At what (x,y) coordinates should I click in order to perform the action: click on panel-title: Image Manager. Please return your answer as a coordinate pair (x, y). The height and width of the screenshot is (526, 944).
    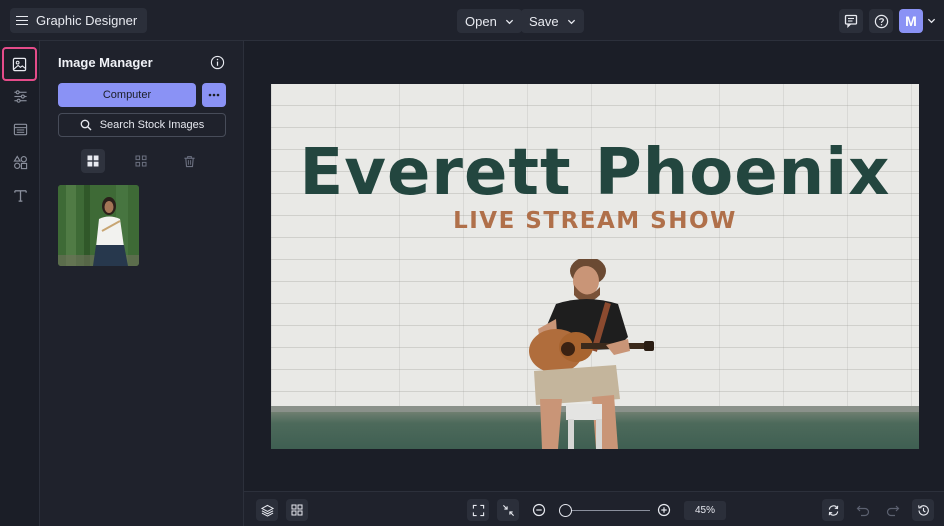
    Looking at the image, I should click on (105, 62).